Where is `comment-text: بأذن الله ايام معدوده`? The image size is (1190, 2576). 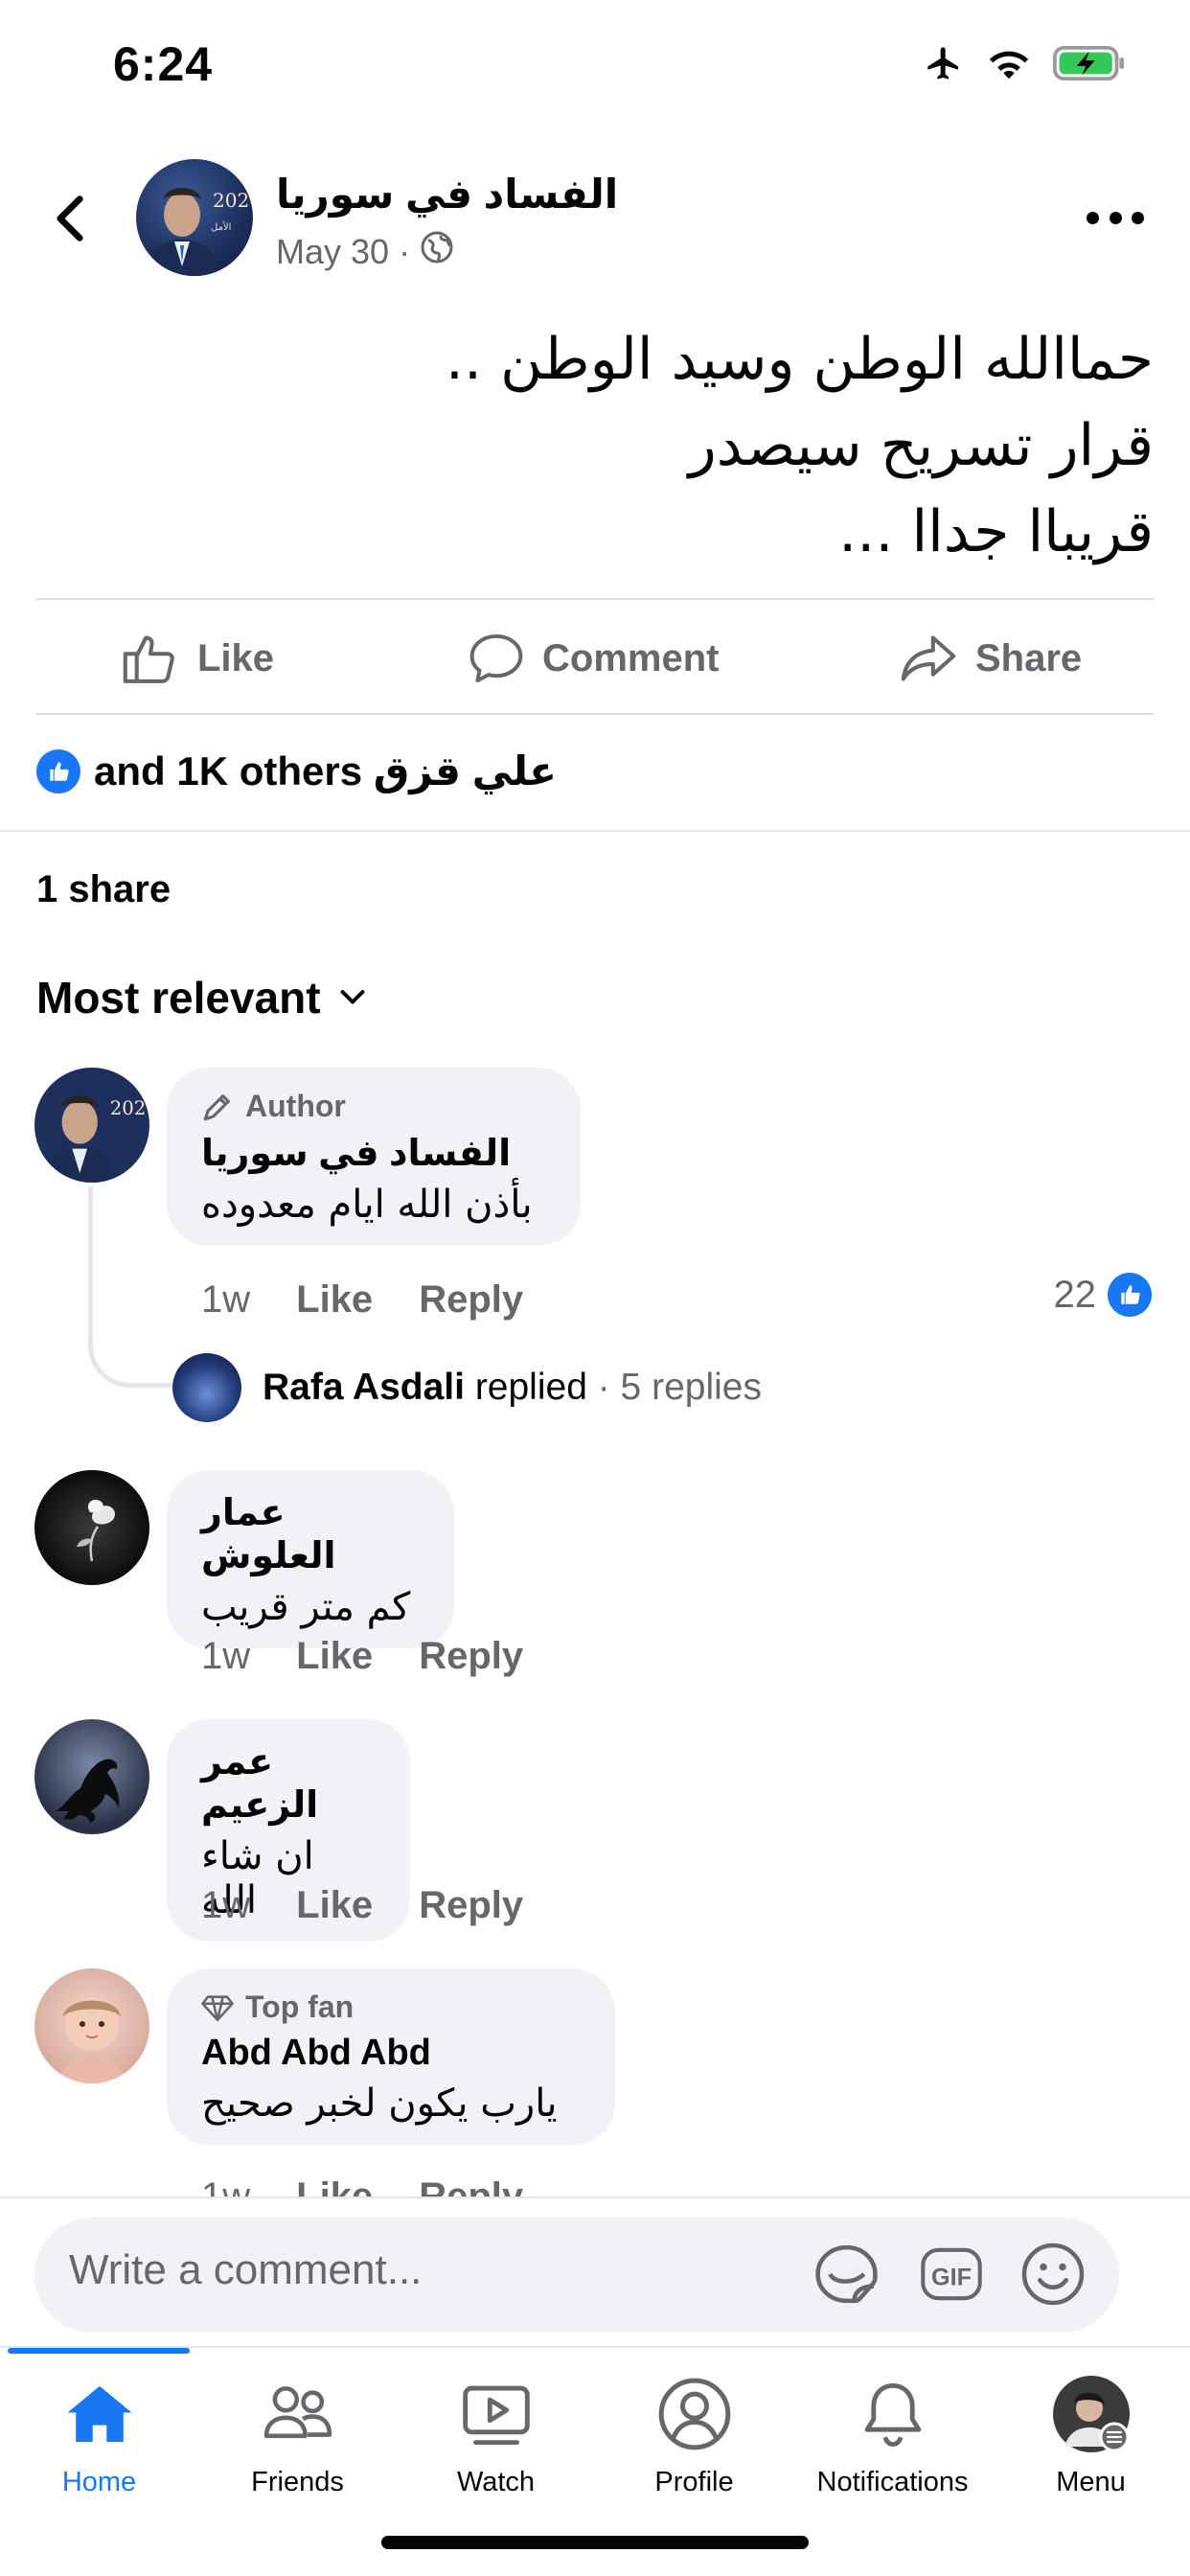 comment-text: بأذن الله ايام معدوده is located at coordinates (367, 1205).